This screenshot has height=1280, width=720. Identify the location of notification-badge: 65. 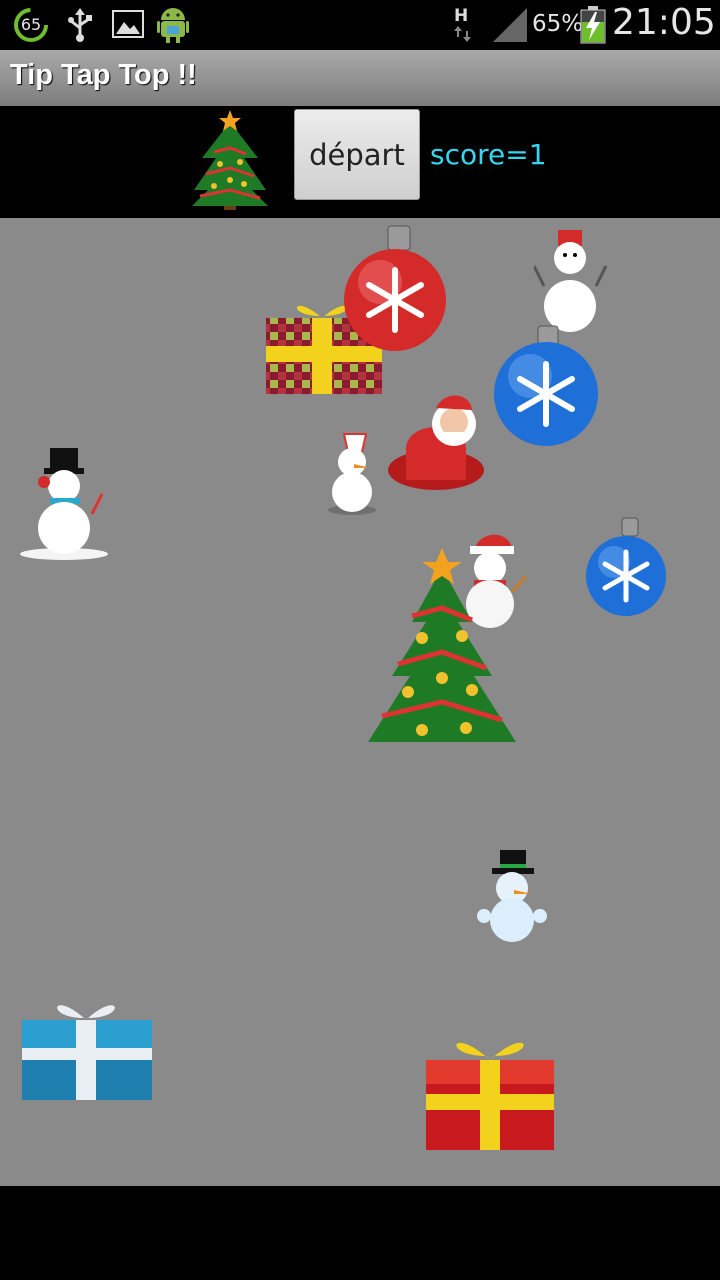
(31, 24).